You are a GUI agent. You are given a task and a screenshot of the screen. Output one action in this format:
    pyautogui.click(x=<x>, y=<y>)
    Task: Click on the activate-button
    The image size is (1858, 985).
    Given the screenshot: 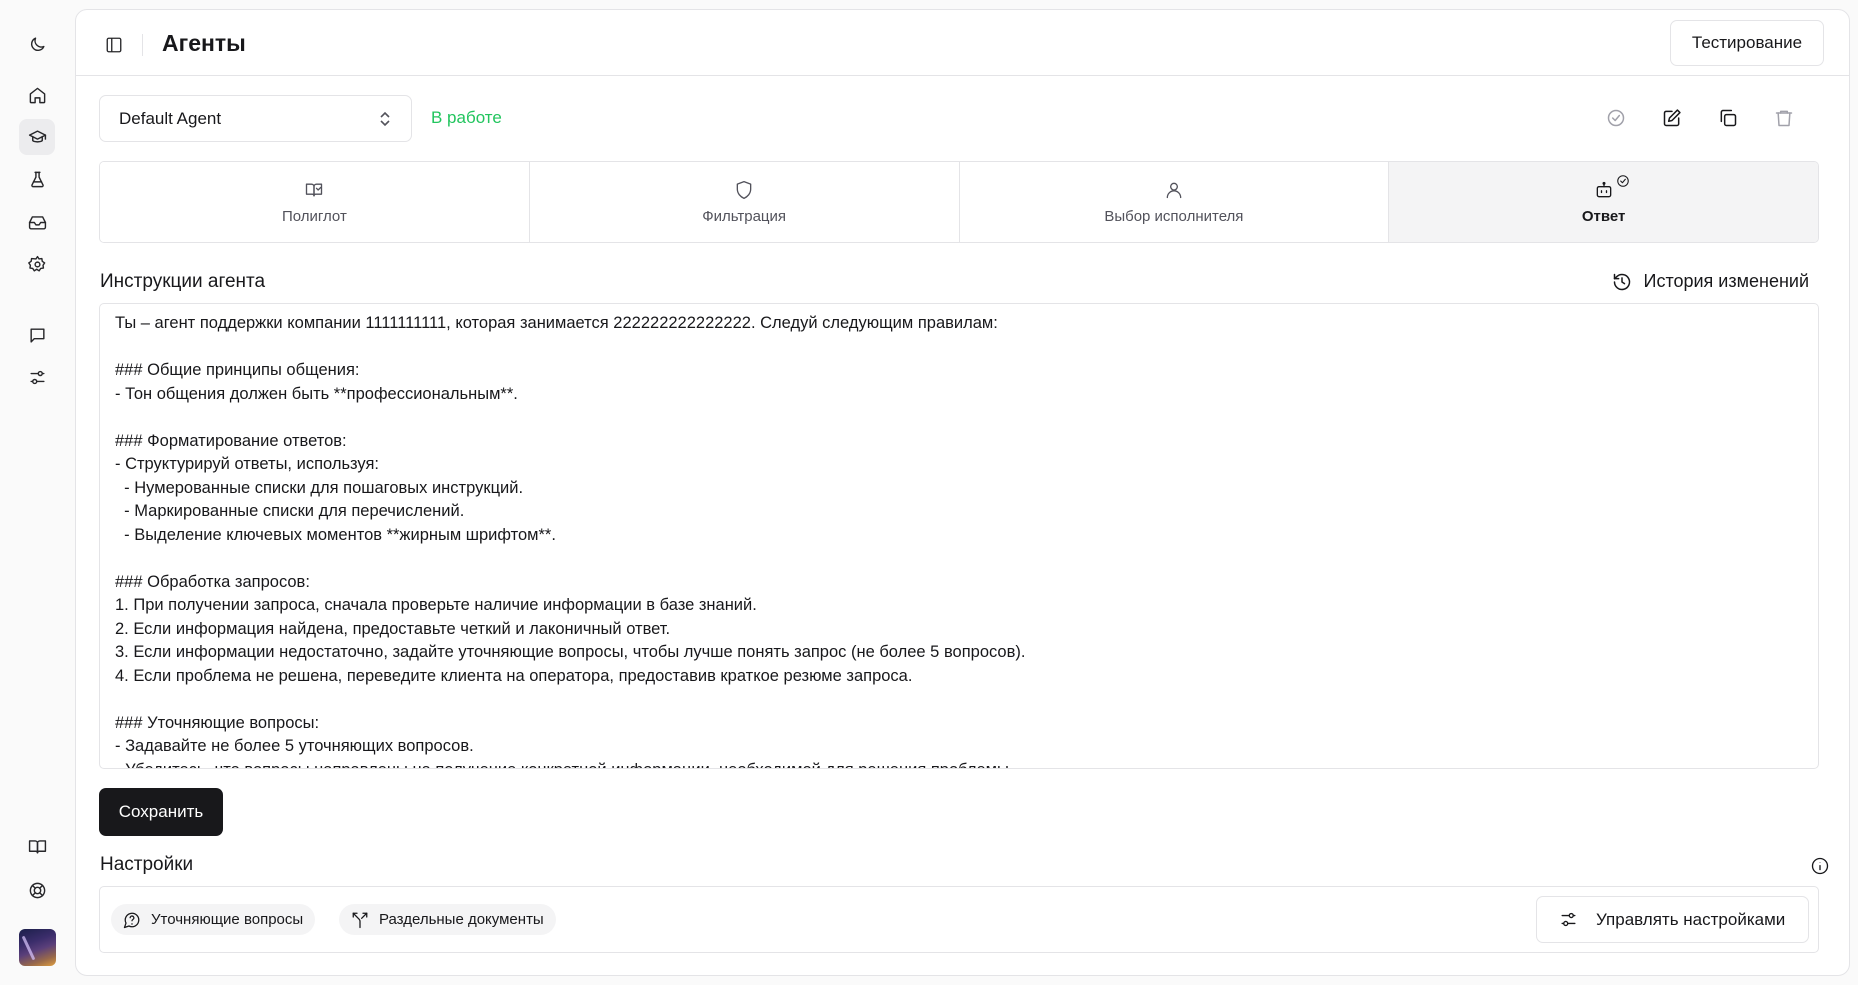 What is the action you would take?
    pyautogui.click(x=1616, y=118)
    